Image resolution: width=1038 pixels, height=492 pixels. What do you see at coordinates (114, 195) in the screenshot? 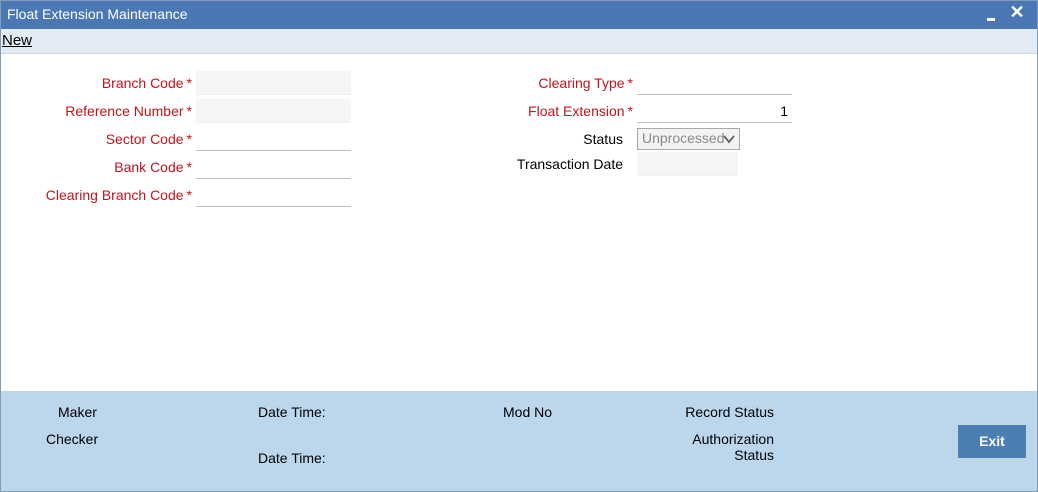
I see `clearing-branch-code-label-text: Clearing Branch Code` at bounding box center [114, 195].